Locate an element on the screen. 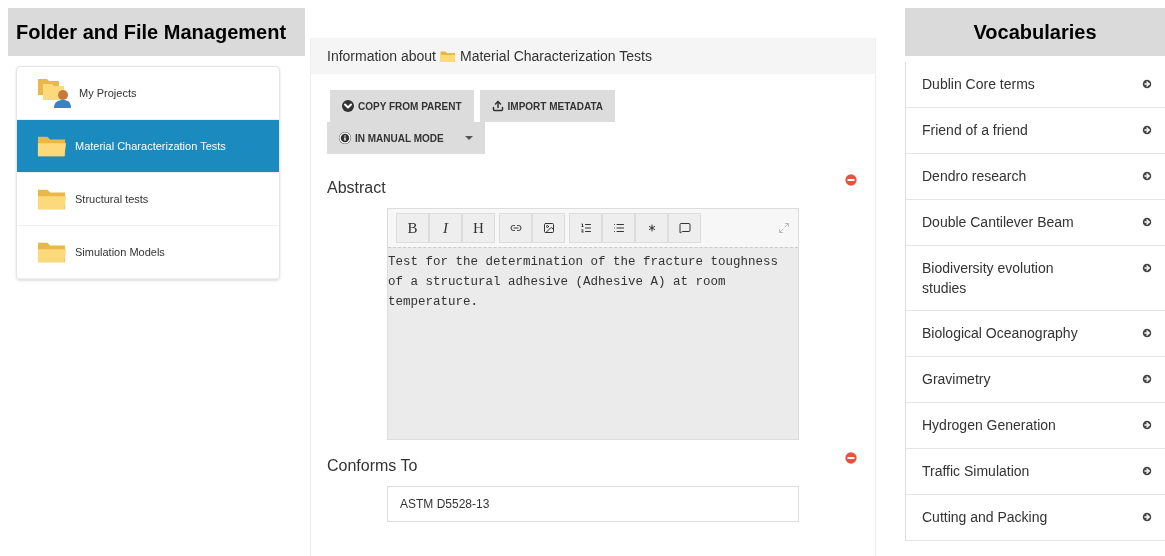 This screenshot has height=556, width=1165. vocabulary-item: Gravimetry is located at coordinates (1035, 380).